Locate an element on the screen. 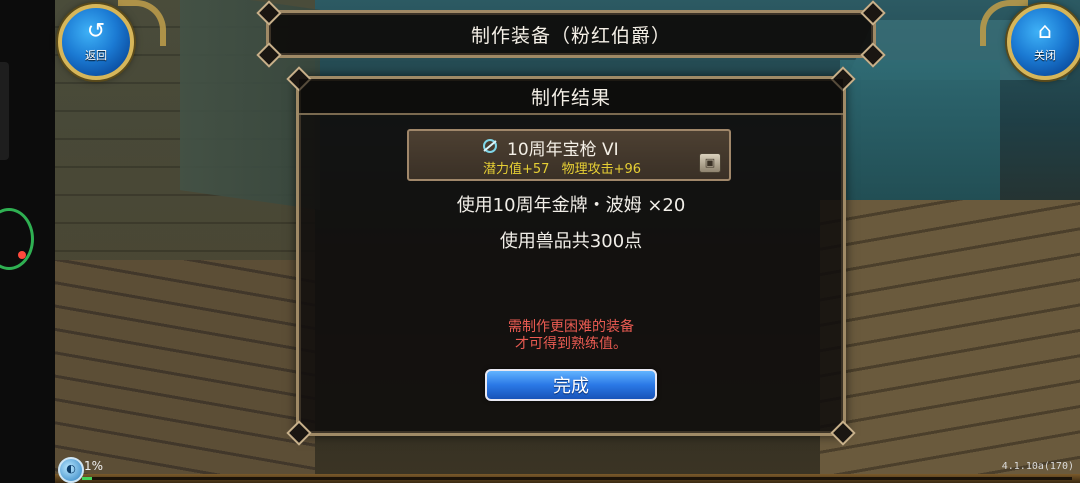  item-stats: 潜力值+57 物理攻击+96 is located at coordinates (566, 167).